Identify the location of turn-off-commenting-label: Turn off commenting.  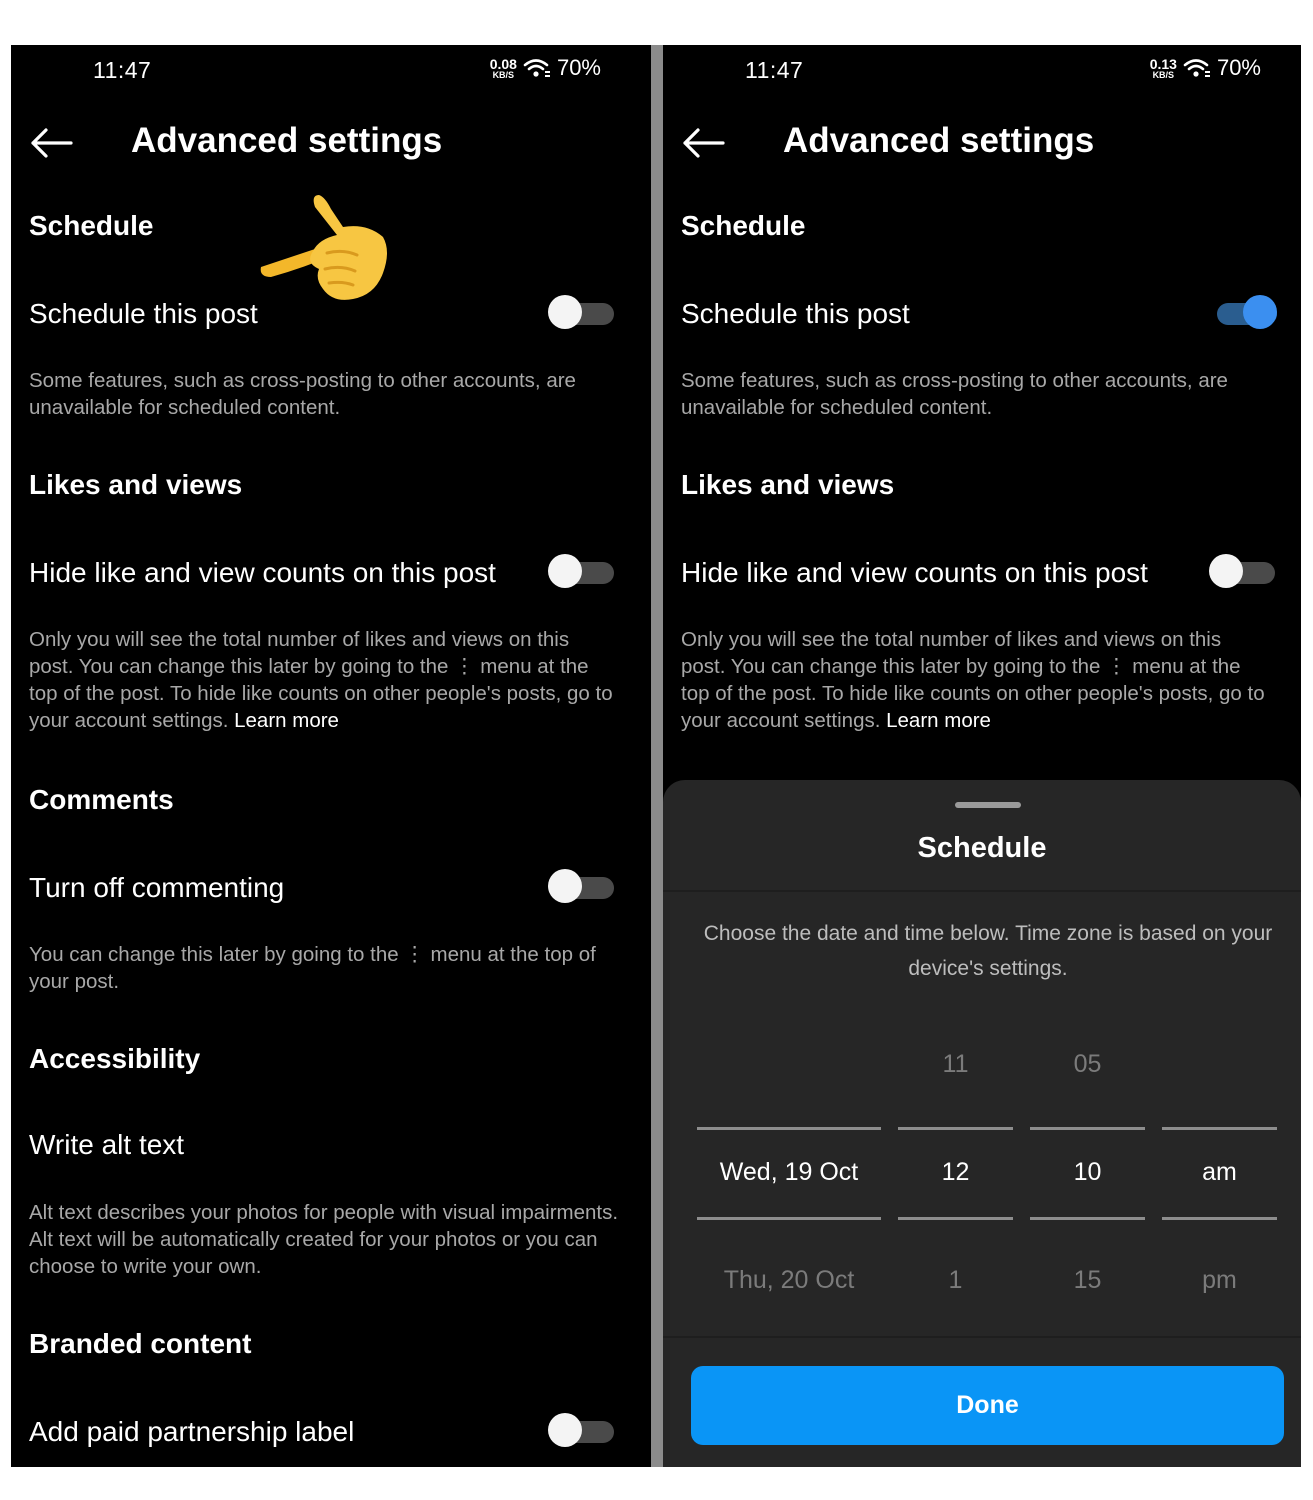
(157, 887).